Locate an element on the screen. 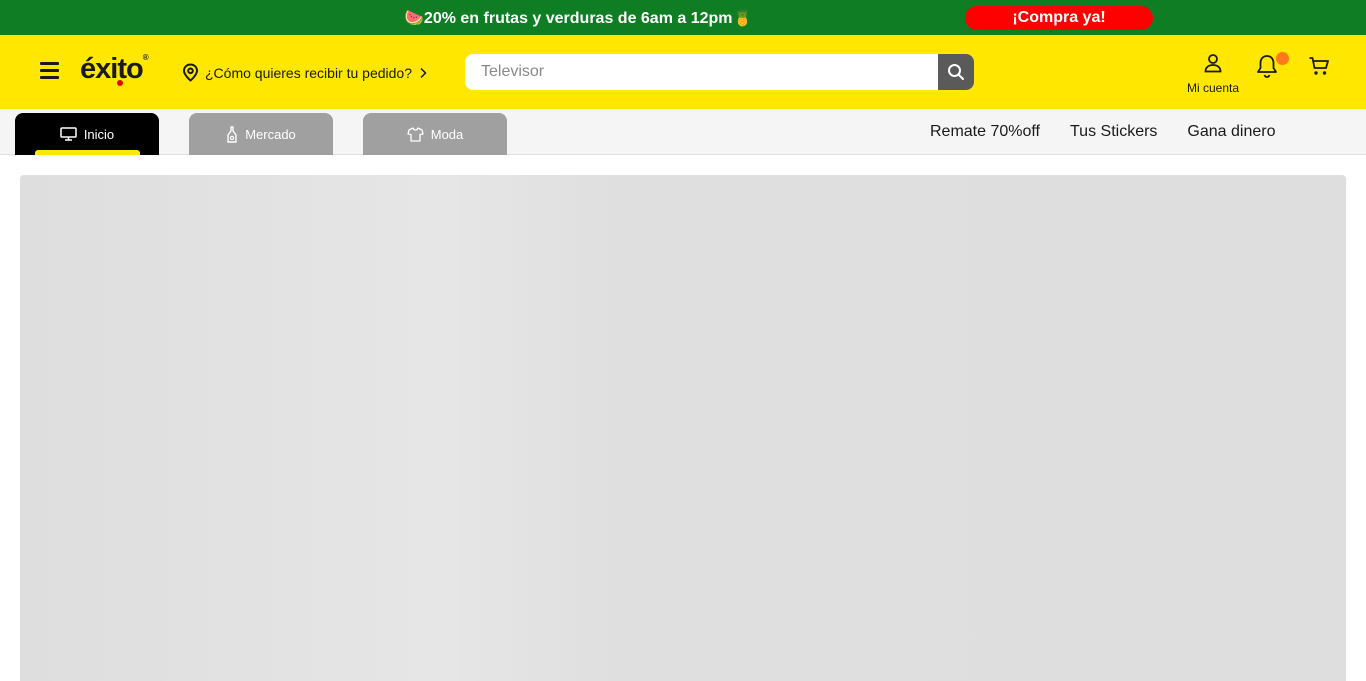  shirt-icon is located at coordinates (415, 134).